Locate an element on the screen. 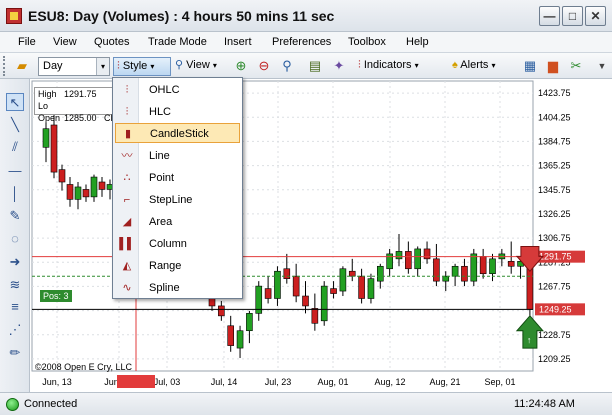 This screenshot has height=415, width=612. style-button: ⫶ Style ▾ is located at coordinates (142, 66).